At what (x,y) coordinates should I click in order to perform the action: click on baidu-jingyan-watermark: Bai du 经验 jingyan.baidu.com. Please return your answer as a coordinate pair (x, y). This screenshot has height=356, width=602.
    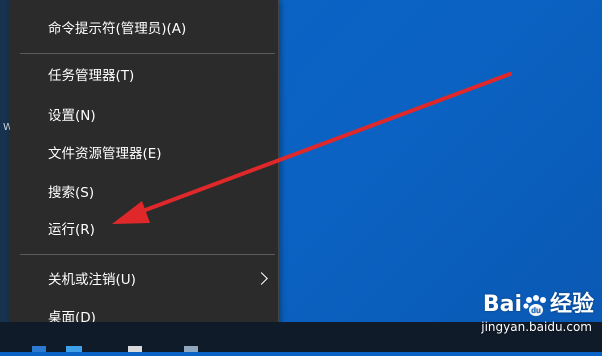
    Looking at the image, I should click on (527, 316).